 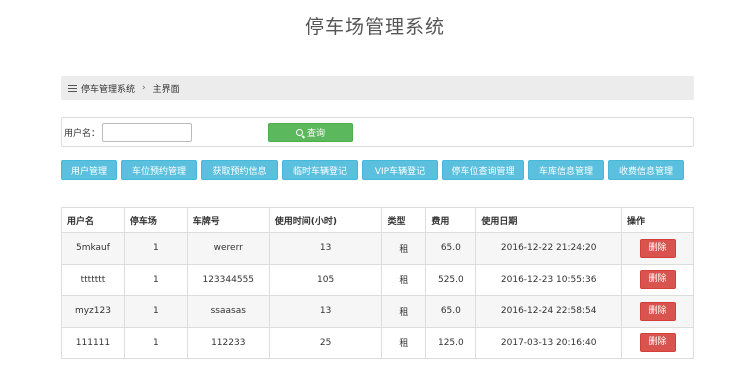 I want to click on cell-user: ttttttt, so click(x=93, y=279).